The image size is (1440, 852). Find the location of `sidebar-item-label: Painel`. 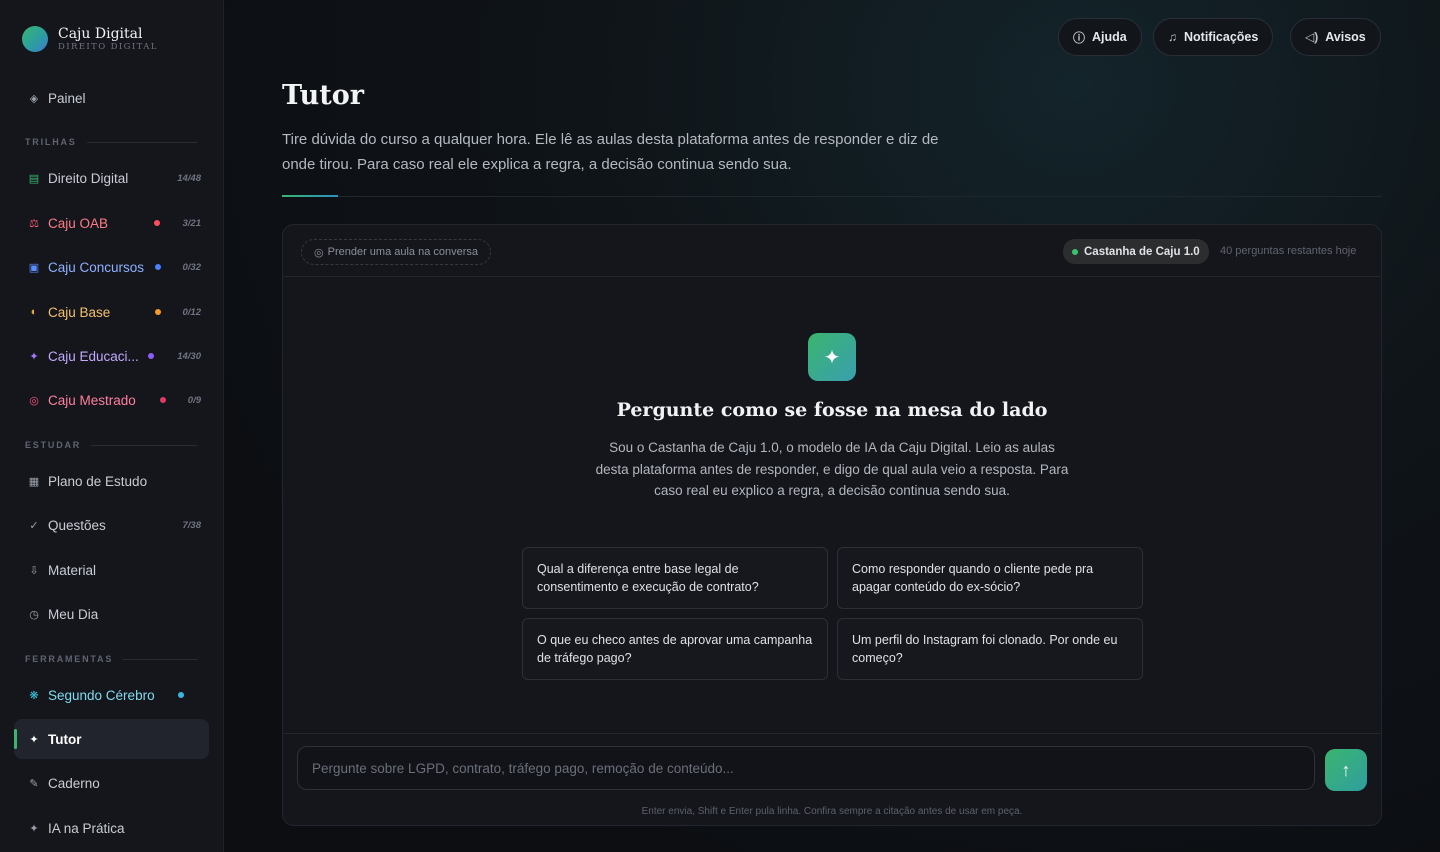

sidebar-item-label: Painel is located at coordinates (67, 98).